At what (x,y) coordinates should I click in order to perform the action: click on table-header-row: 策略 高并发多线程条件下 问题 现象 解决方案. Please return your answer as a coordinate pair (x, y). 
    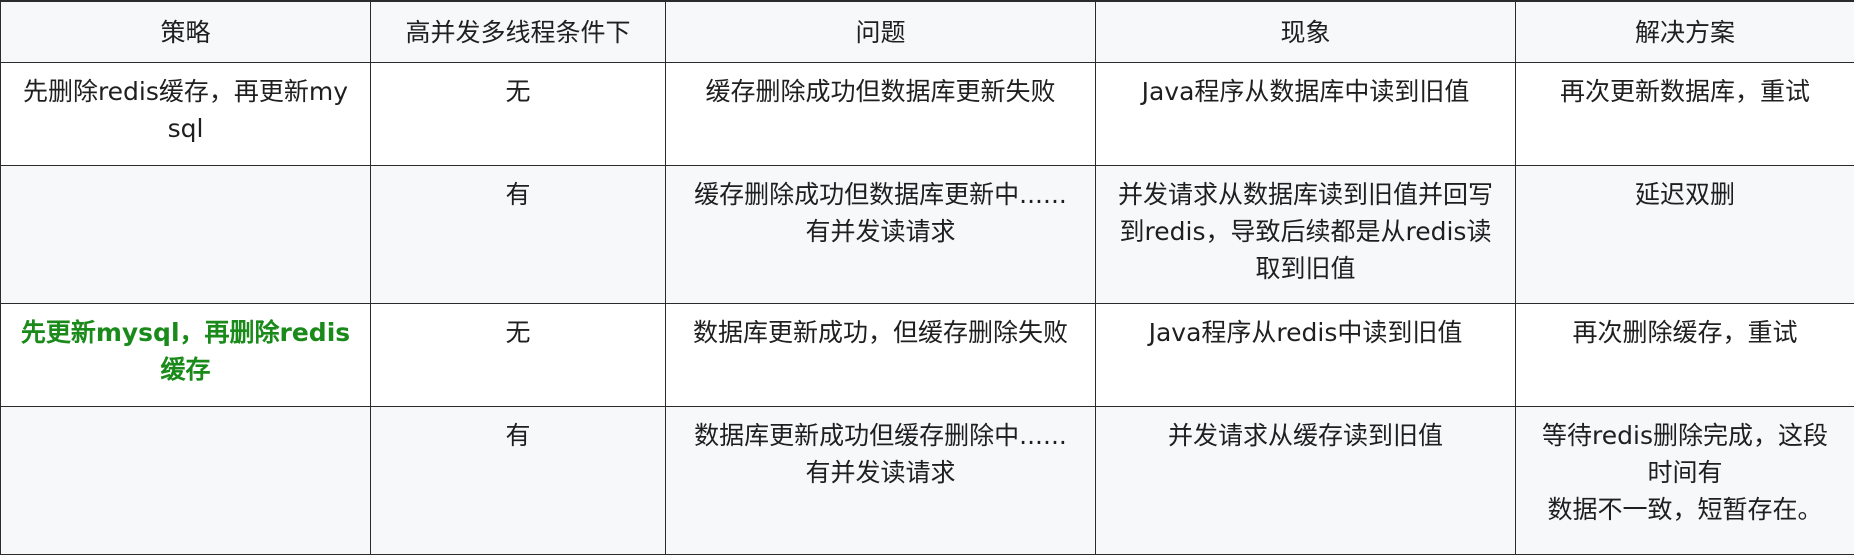
    Looking at the image, I should click on (927, 32).